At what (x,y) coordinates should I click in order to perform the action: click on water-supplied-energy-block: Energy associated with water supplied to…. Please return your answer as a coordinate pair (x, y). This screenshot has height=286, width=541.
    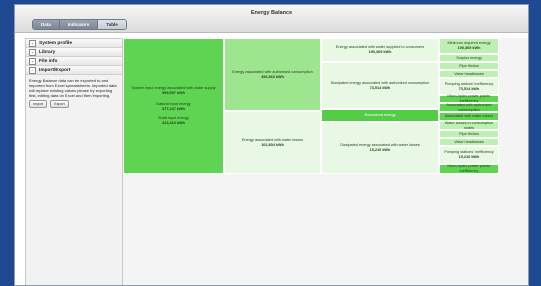
    Looking at the image, I should click on (380, 50).